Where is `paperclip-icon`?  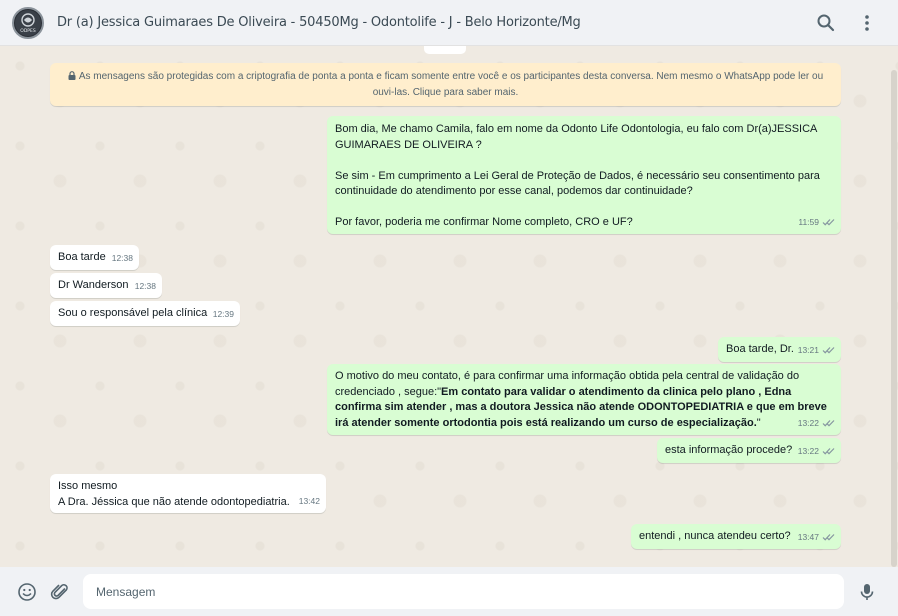
paperclip-icon is located at coordinates (60, 592).